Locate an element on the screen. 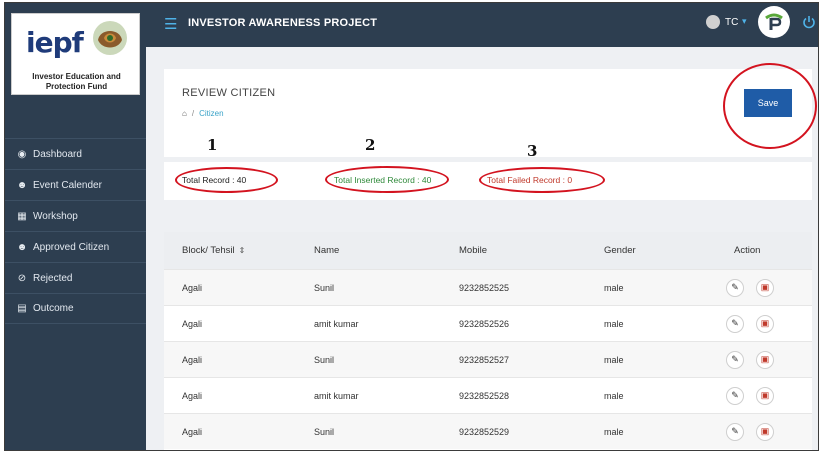 This screenshot has height=453, width=823. column-header-action: Action is located at coordinates (747, 250).